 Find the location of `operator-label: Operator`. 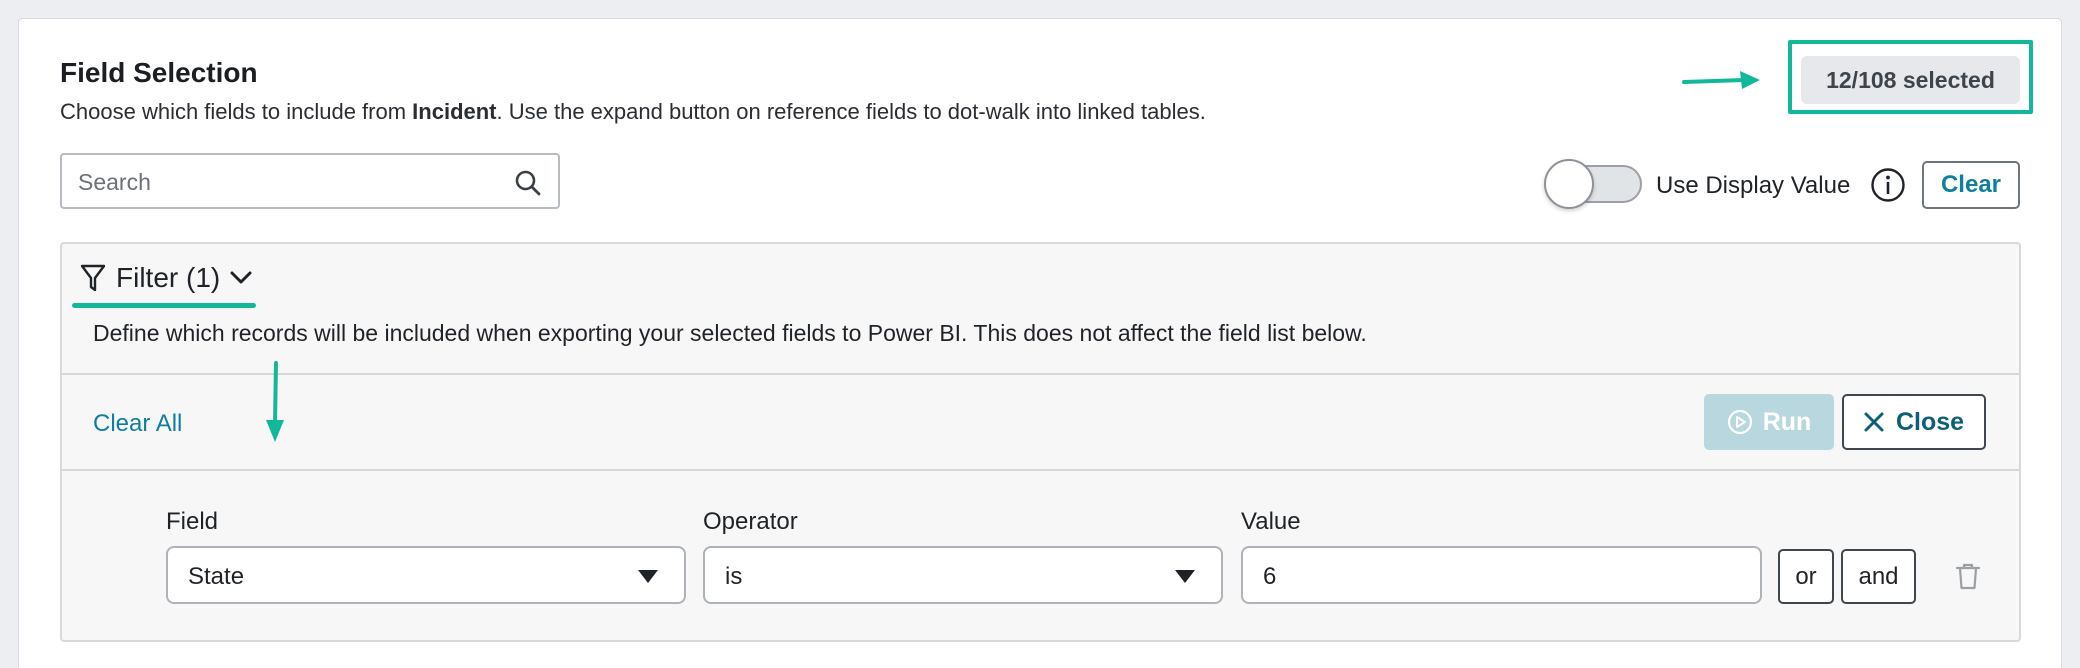

operator-label: Operator is located at coordinates (750, 521).